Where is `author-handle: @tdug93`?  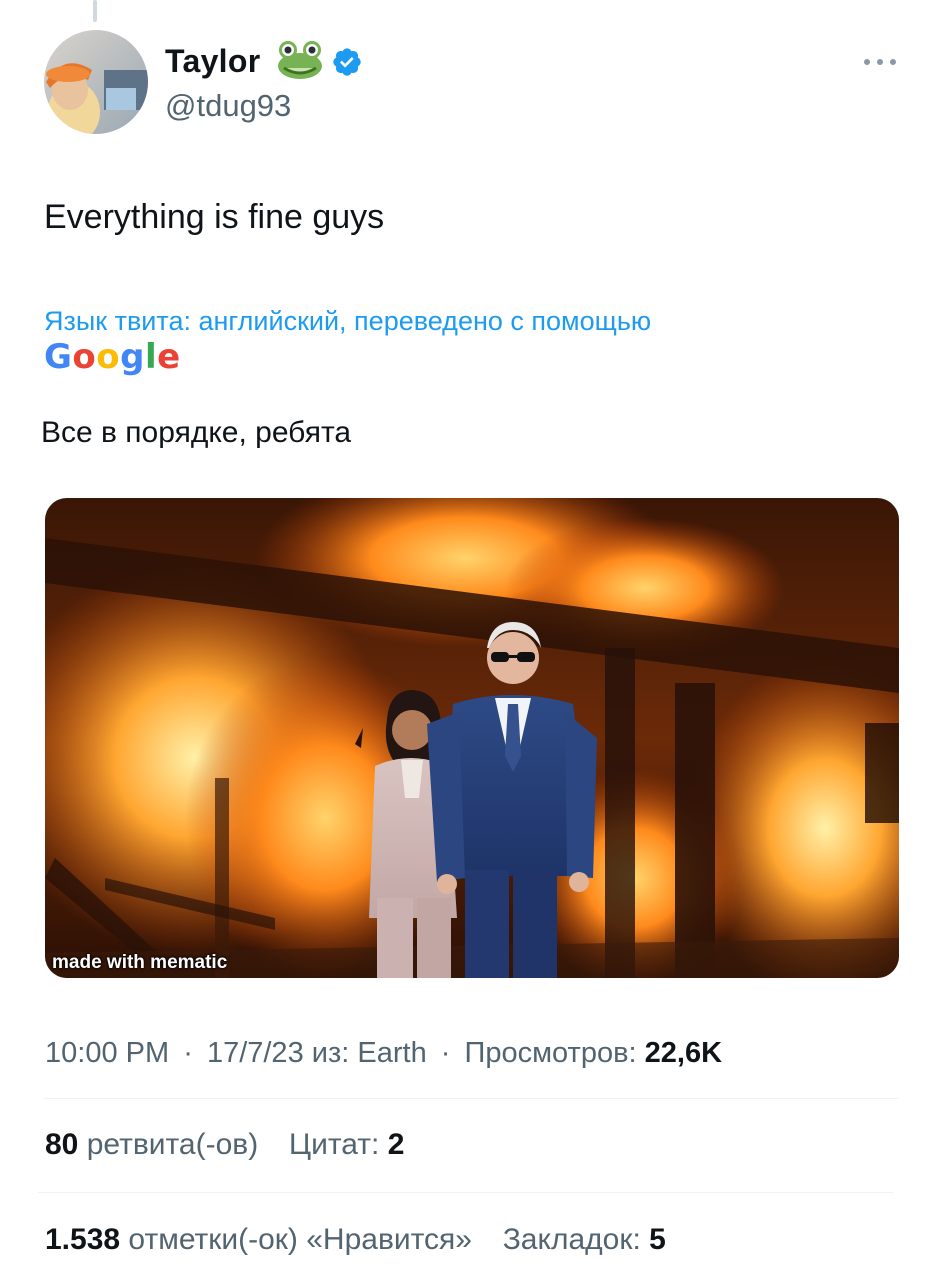
author-handle: @tdug93 is located at coordinates (228, 106).